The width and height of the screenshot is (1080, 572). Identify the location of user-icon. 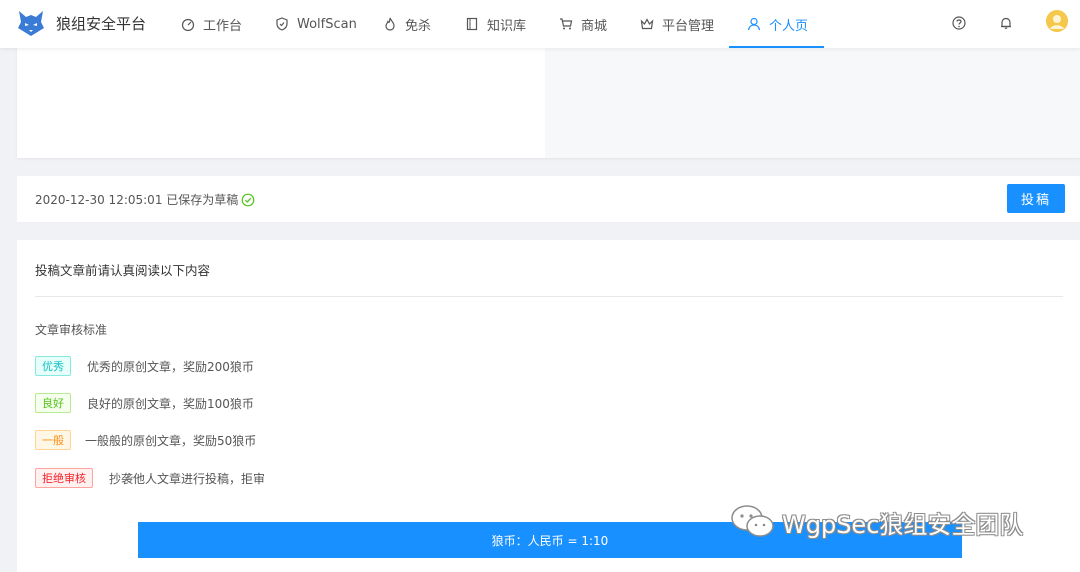
(754, 24).